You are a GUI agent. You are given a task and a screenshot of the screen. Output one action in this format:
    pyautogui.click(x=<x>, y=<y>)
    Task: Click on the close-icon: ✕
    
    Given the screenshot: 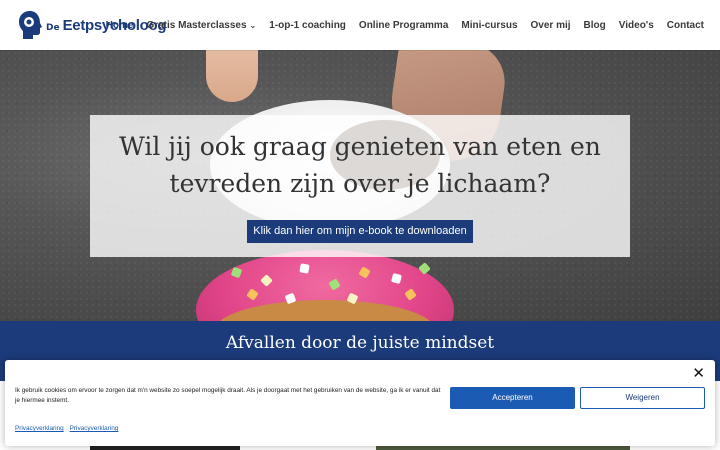 What is the action you would take?
    pyautogui.click(x=698, y=373)
    